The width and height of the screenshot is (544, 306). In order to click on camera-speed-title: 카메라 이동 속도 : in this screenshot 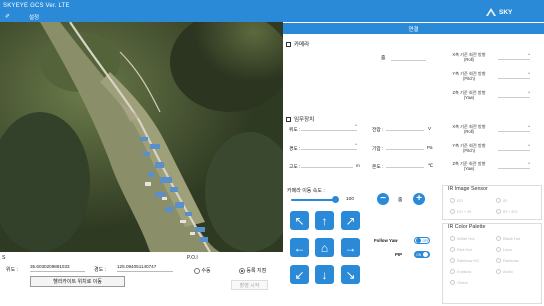, I will do `click(306, 191)`.